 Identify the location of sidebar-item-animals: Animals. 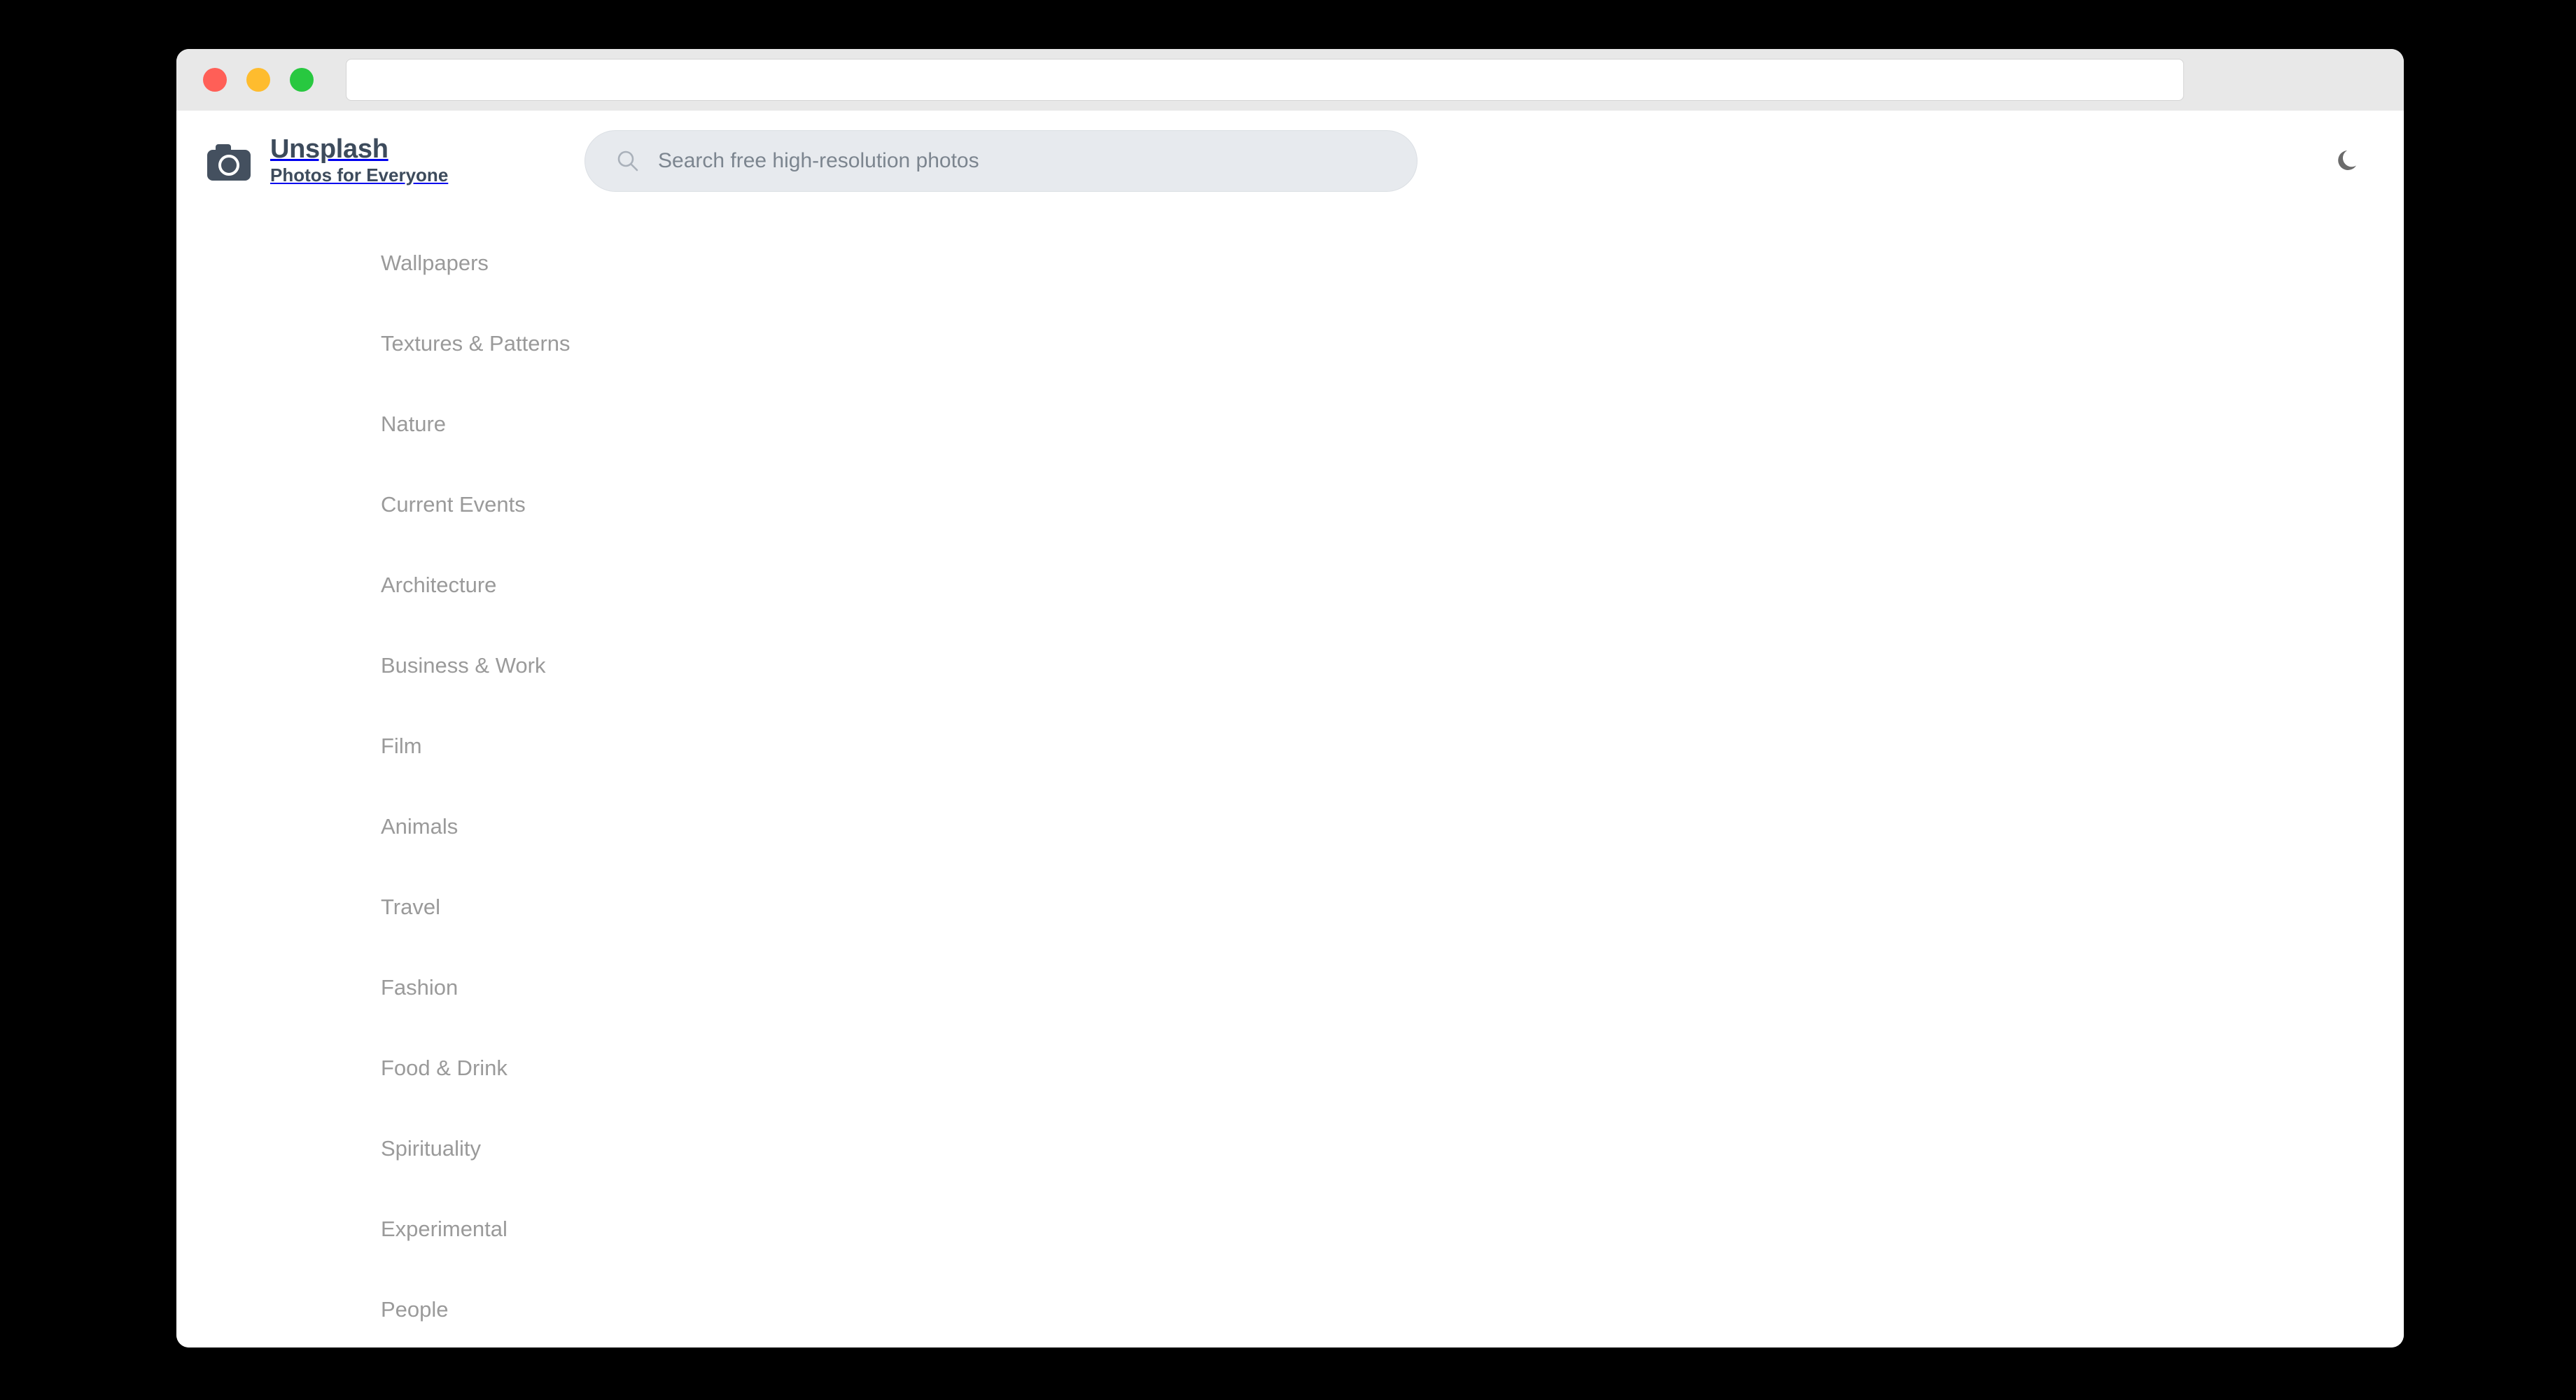
(463, 826).